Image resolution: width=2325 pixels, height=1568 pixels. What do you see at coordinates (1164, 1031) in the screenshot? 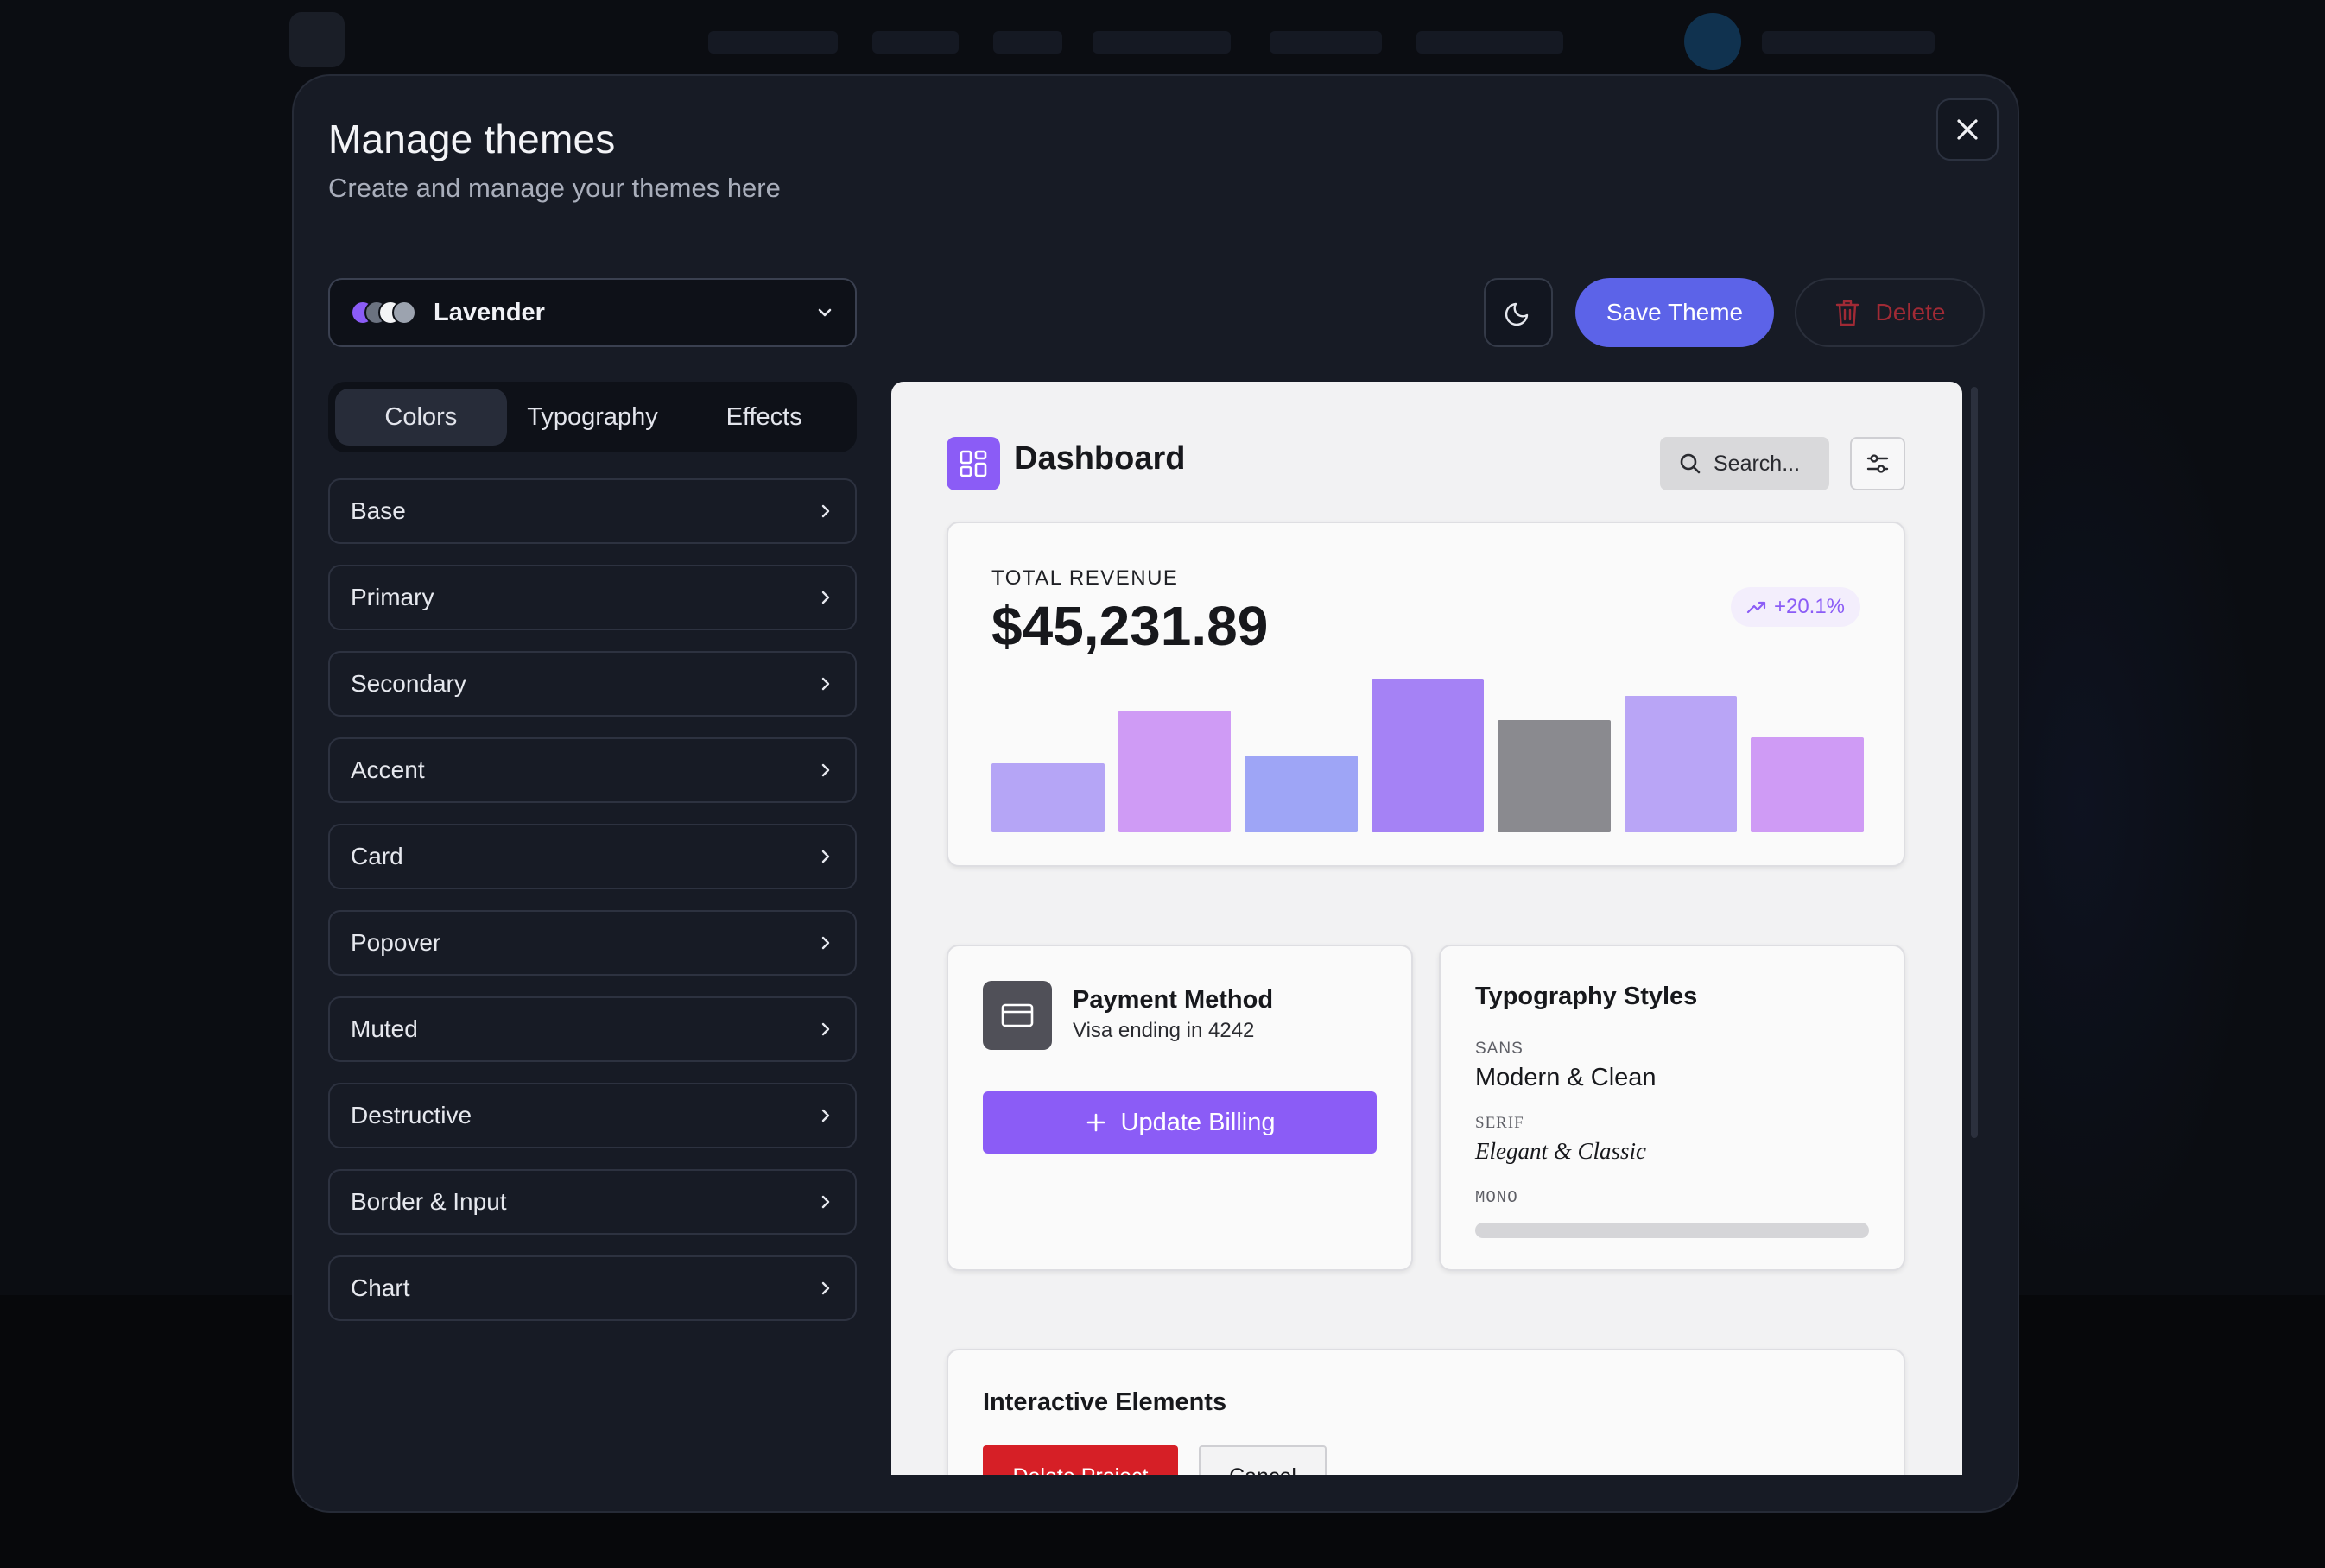
I see `payment-subtitle: Visa ending in 4242` at bounding box center [1164, 1031].